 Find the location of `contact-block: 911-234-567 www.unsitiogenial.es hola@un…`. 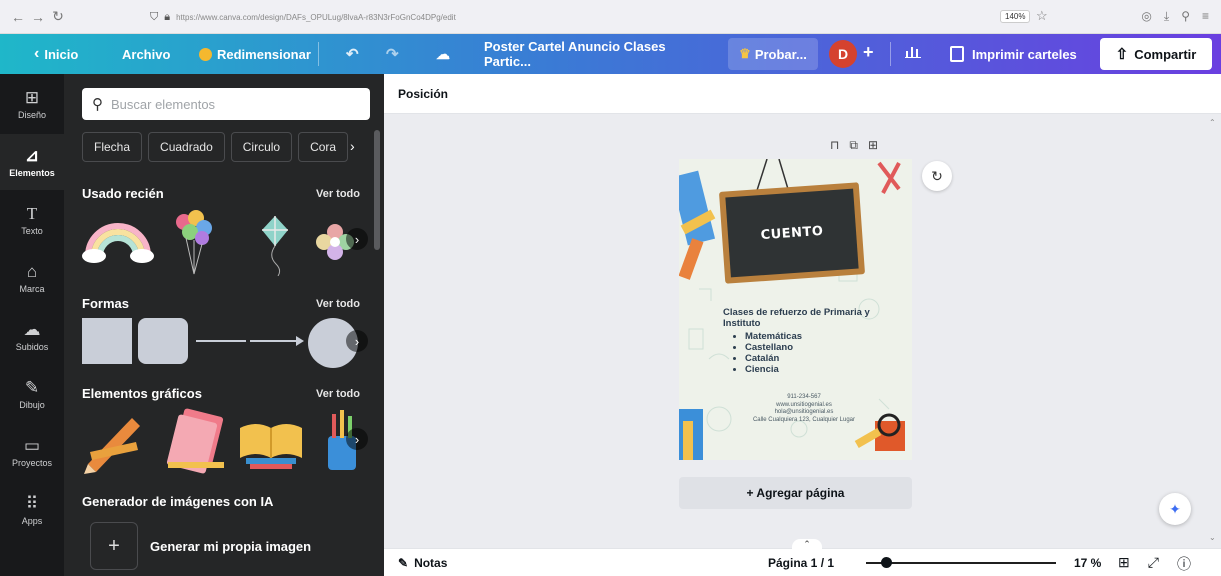

contact-block: 911-234-567 www.unsitiogenial.es hola@un… is located at coordinates (804, 409).